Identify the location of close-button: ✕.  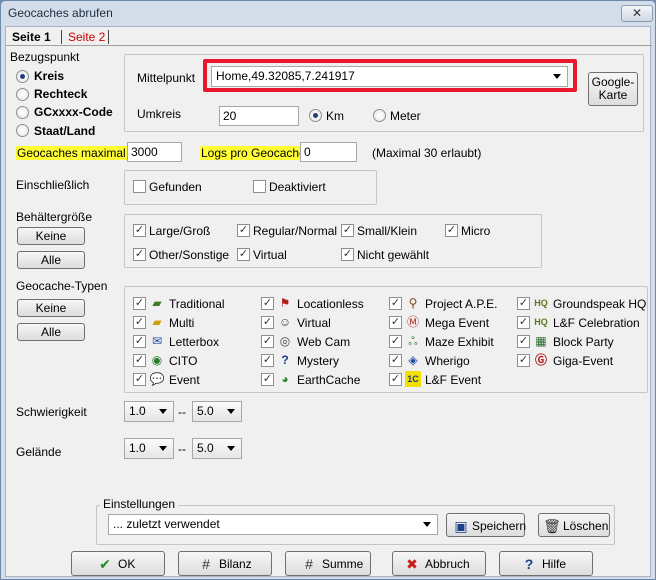
(637, 13).